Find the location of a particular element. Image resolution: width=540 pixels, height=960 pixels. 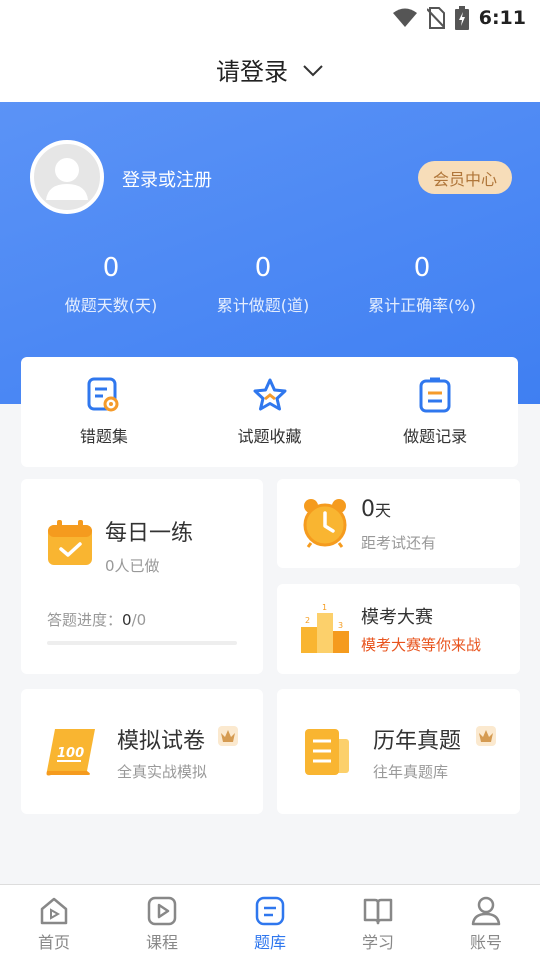

header: 请登录 is located at coordinates (270, 69).